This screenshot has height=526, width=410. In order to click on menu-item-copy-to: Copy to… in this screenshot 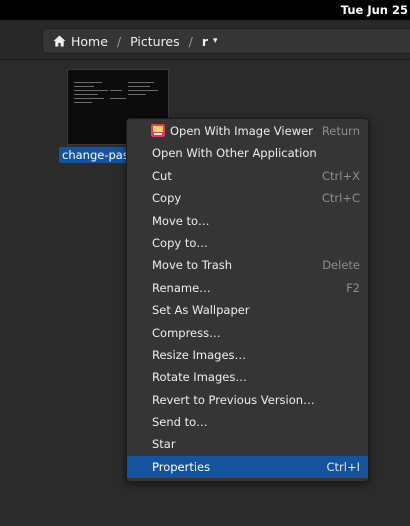, I will do `click(247, 243)`.